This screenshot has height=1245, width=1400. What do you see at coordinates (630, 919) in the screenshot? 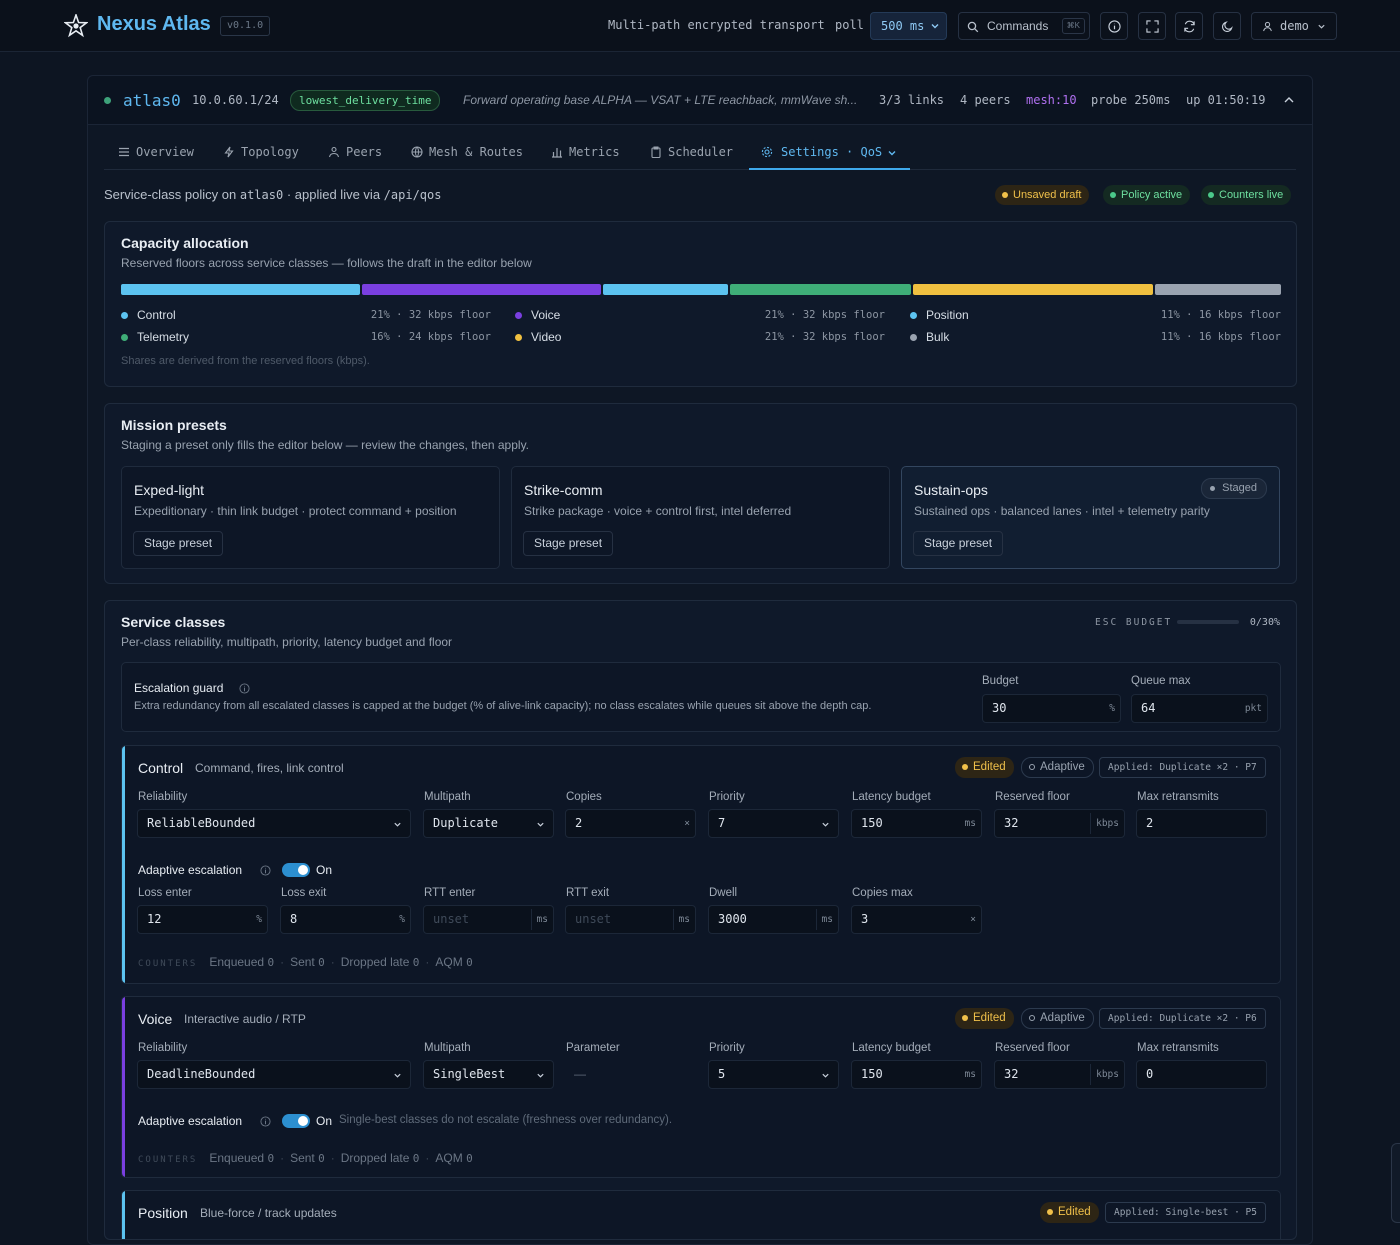
I see `rtt-exit-input: unset ms` at bounding box center [630, 919].